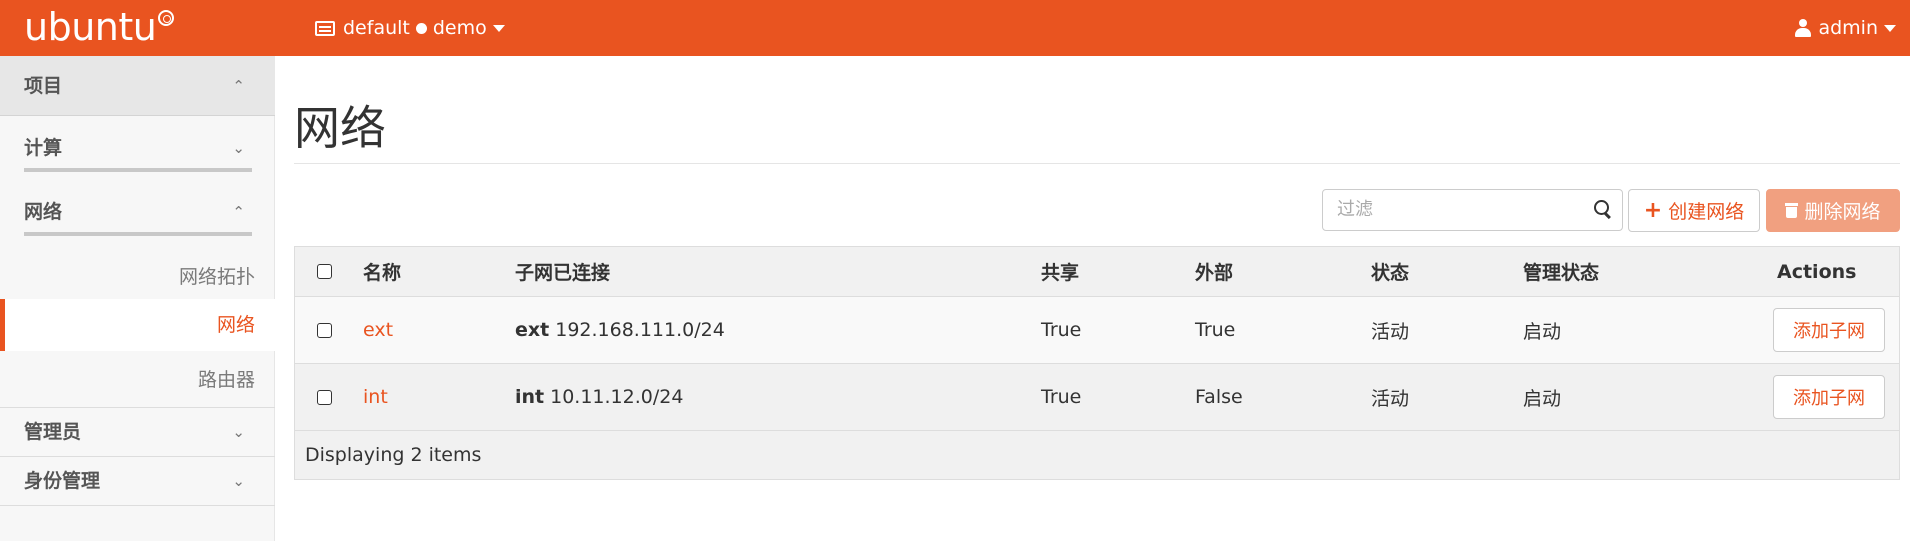  What do you see at coordinates (1219, 397) in the screenshot?
I see `external-cell: False` at bounding box center [1219, 397].